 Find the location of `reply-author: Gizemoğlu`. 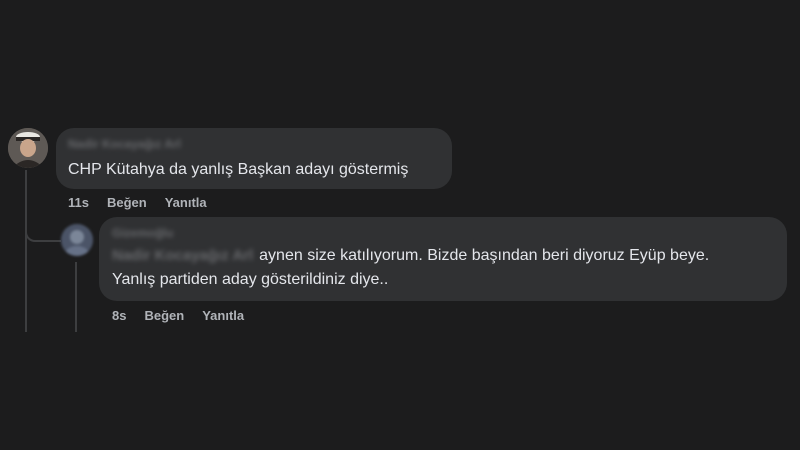

reply-author: Gizemoğlu is located at coordinates (443, 233).